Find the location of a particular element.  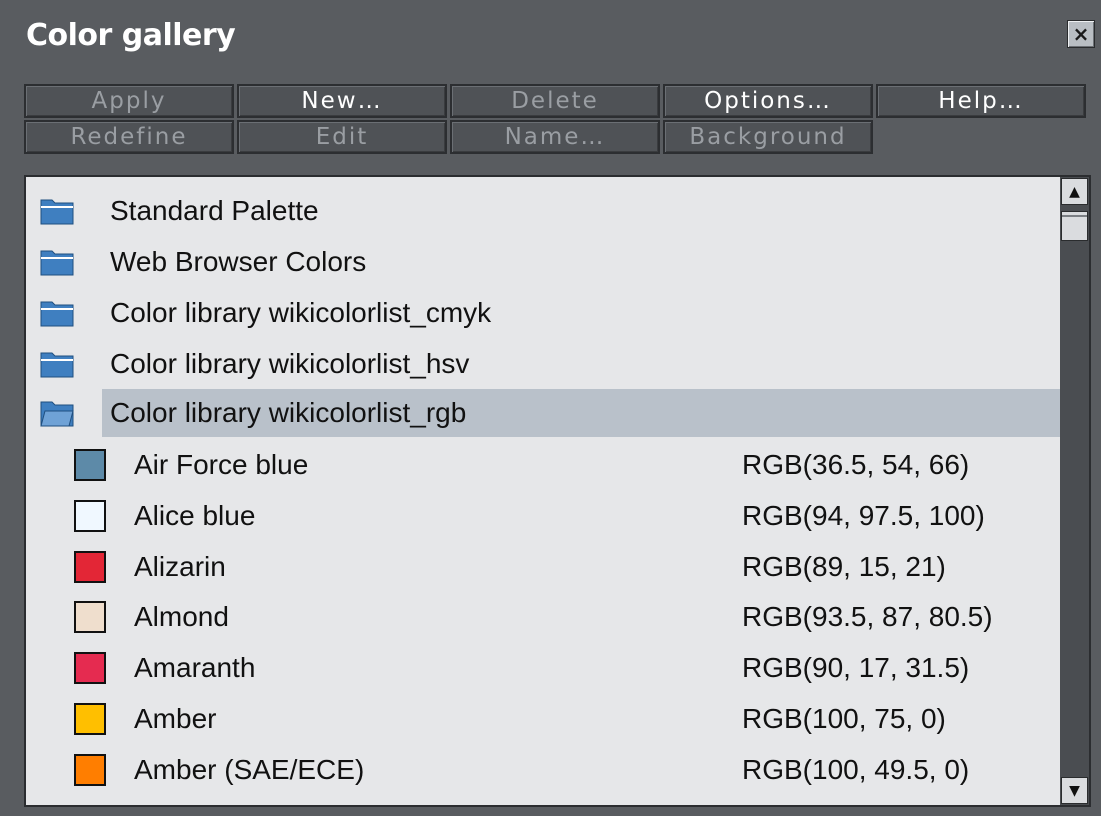

color-value: RGB(90, 17, 31.5) is located at coordinates (856, 667).